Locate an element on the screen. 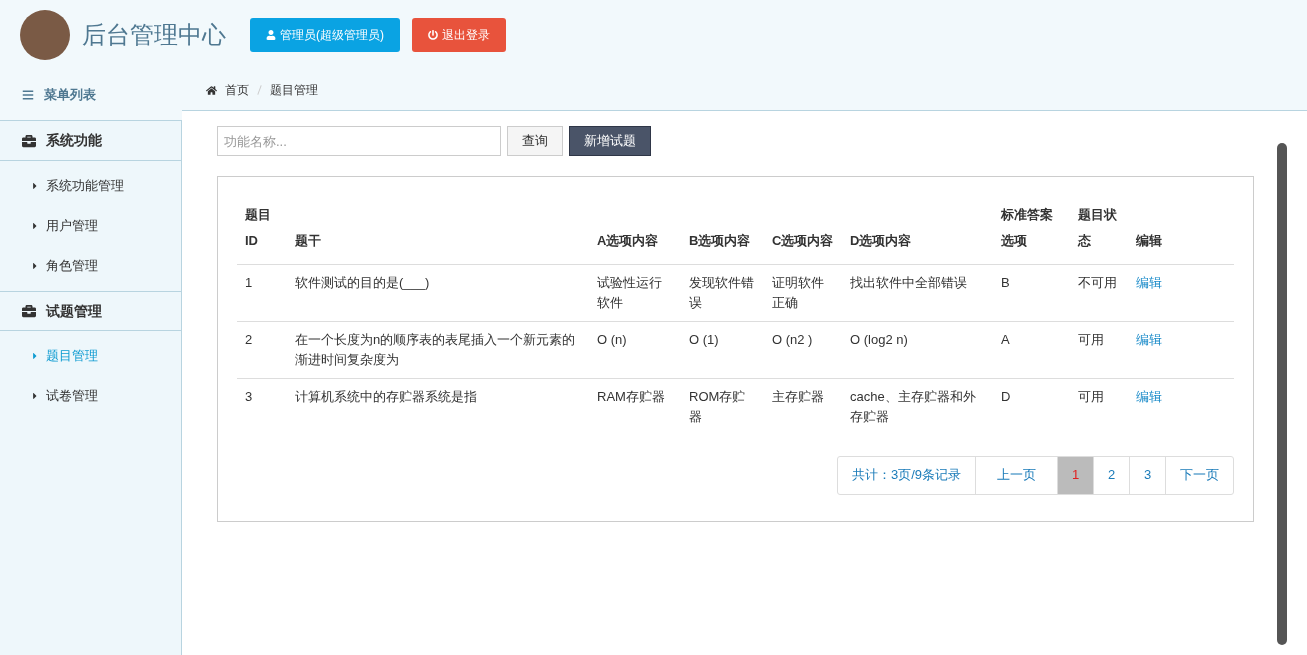 The height and width of the screenshot is (655, 1307). table-cell: 计算机系统中的存贮器系统是指 is located at coordinates (386, 396).